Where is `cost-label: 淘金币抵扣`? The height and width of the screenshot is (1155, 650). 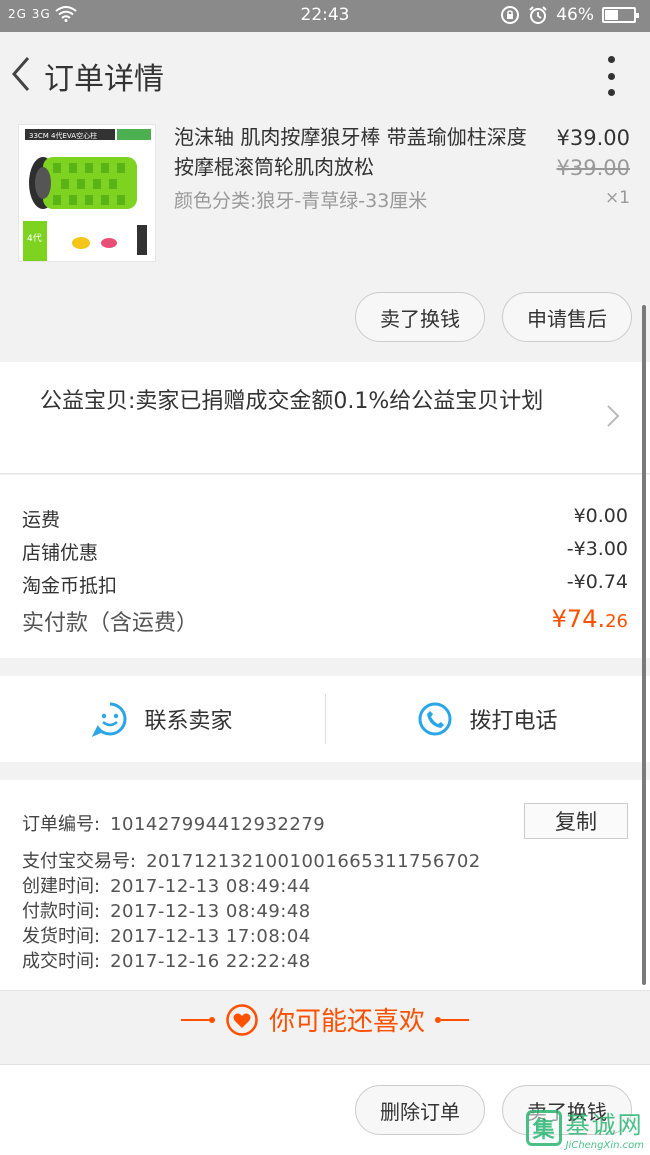 cost-label: 淘金币抵扣 is located at coordinates (70, 586).